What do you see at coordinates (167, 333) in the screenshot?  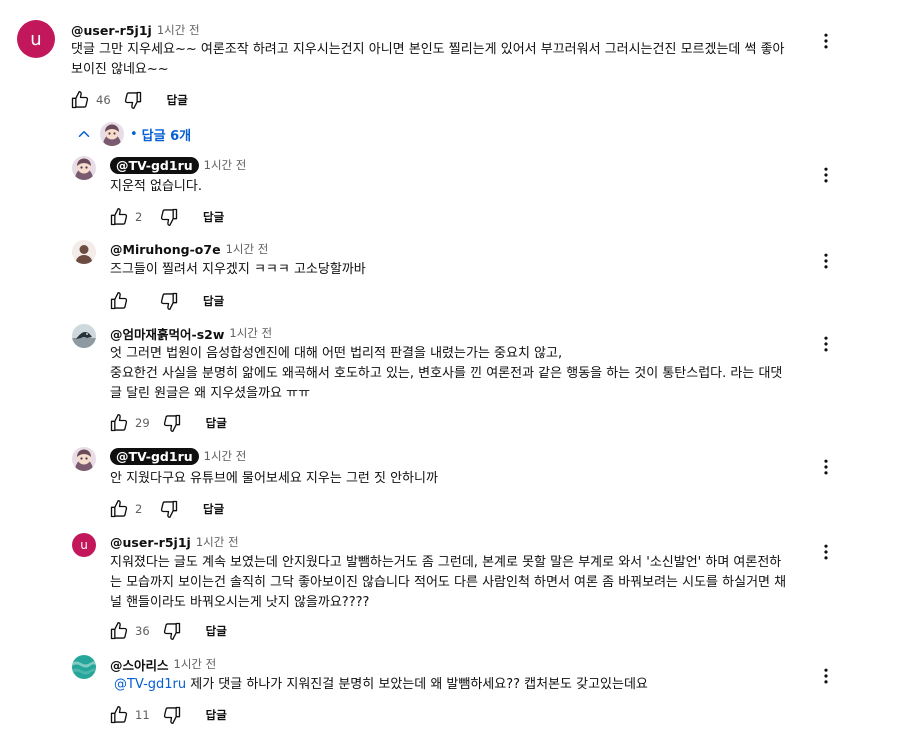 I see `comment-author: @엄마재흙먹어-s2w` at bounding box center [167, 333].